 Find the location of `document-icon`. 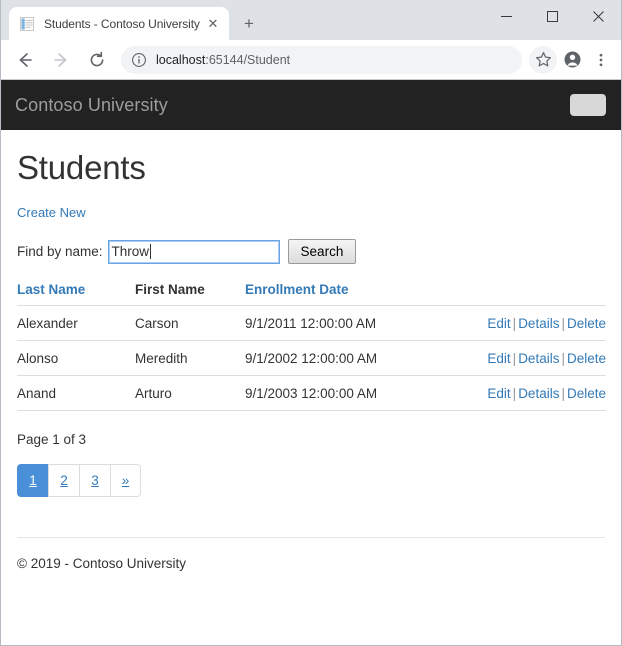

document-icon is located at coordinates (27, 24).